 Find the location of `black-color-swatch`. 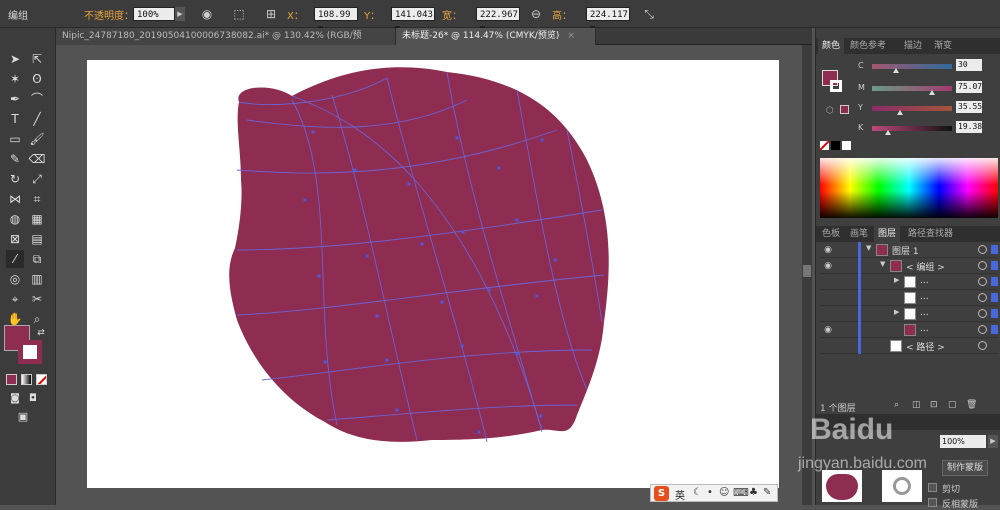

black-color-swatch is located at coordinates (835, 145).